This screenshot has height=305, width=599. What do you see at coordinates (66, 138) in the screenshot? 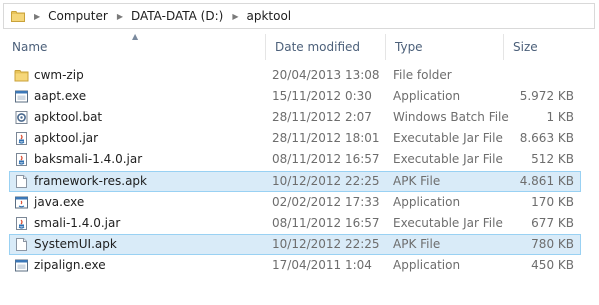
I see `file-name: apktool.jar` at bounding box center [66, 138].